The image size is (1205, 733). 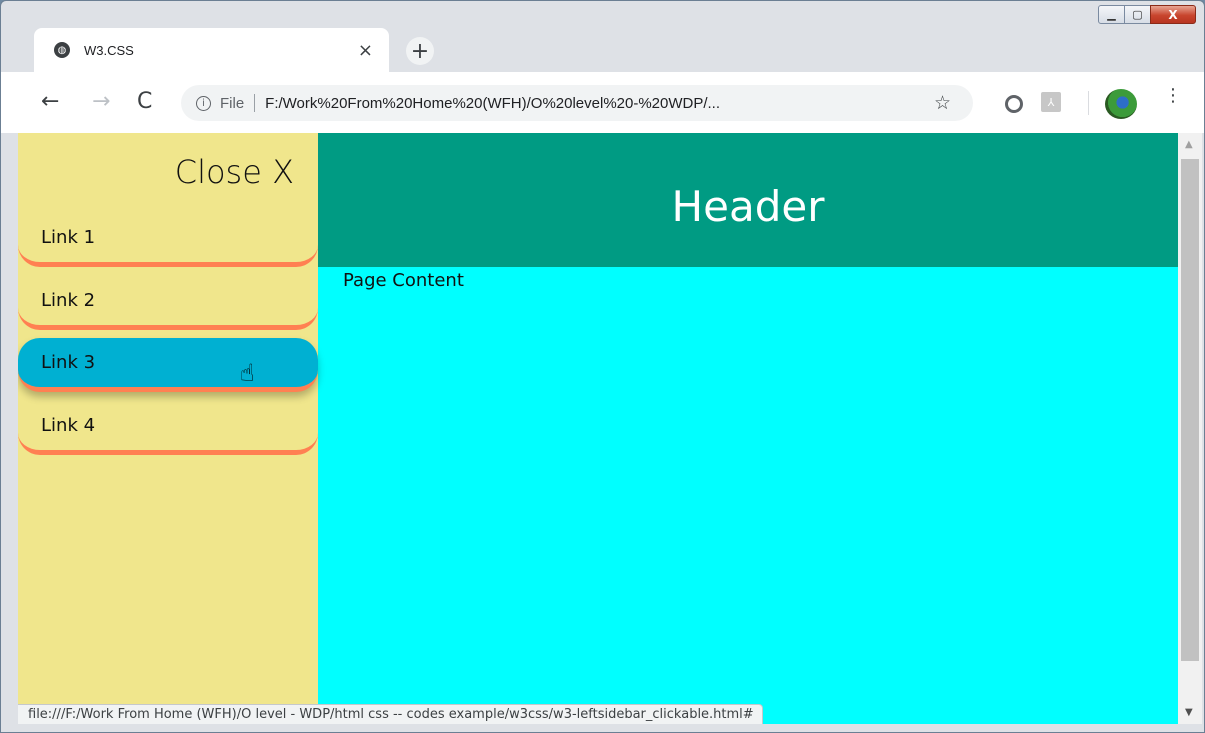 What do you see at coordinates (1189, 144) in the screenshot?
I see `scroll-up-arrow-icon: ▲` at bounding box center [1189, 144].